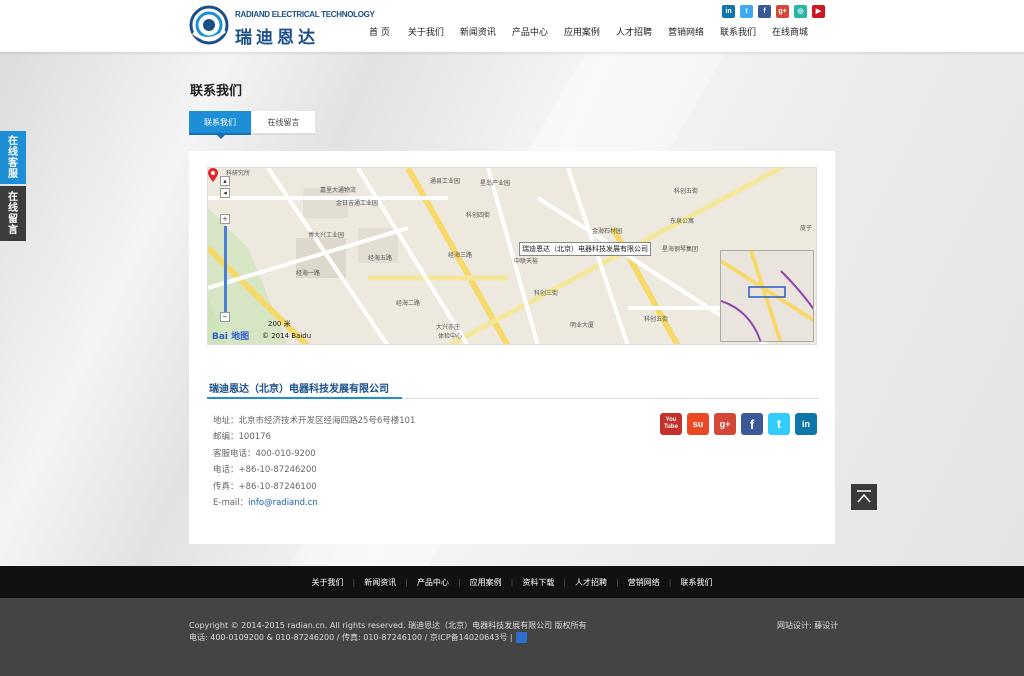  I want to click on footer-link-cases: 应用案例, so click(486, 582).